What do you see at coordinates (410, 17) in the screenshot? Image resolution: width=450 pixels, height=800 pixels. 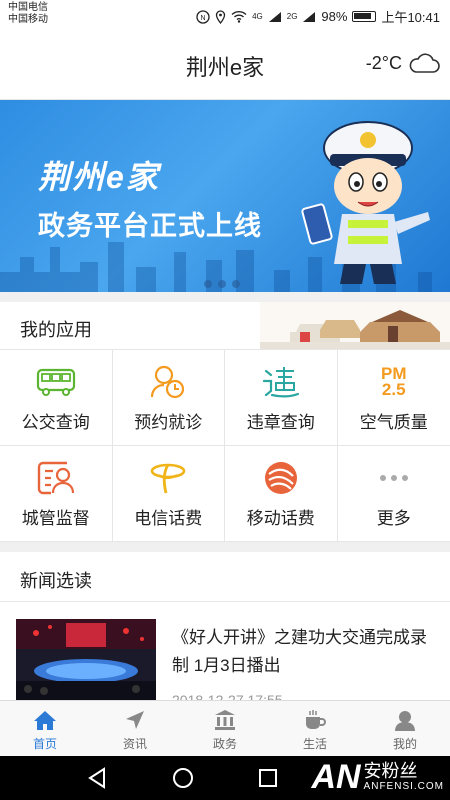 I see `clock: 上午10:41` at bounding box center [410, 17].